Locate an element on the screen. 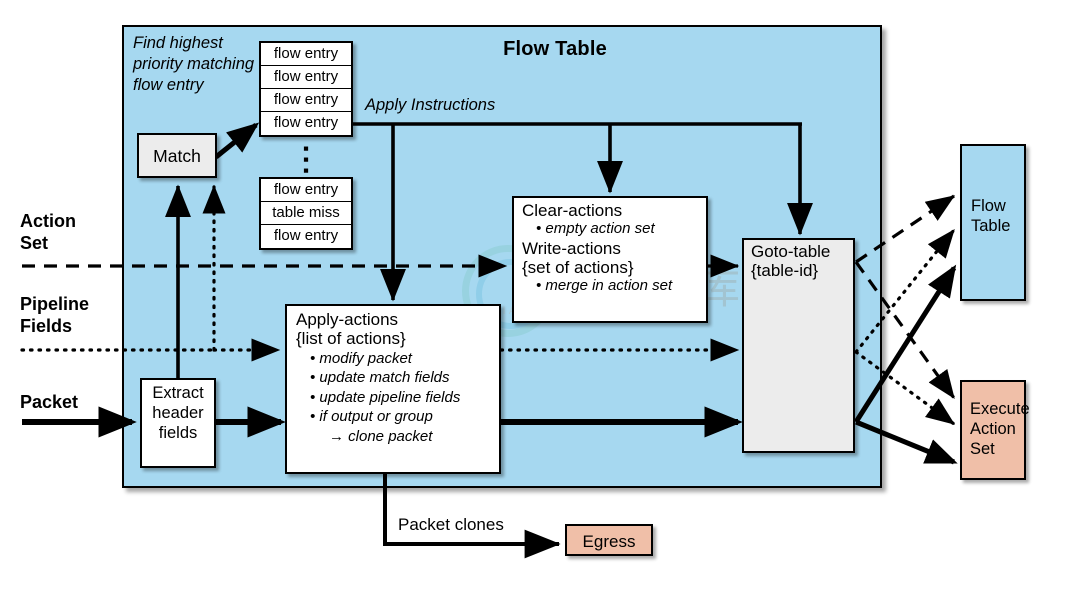 This screenshot has width=1066, height=592. execute-line-3: Set is located at coordinates (982, 449).